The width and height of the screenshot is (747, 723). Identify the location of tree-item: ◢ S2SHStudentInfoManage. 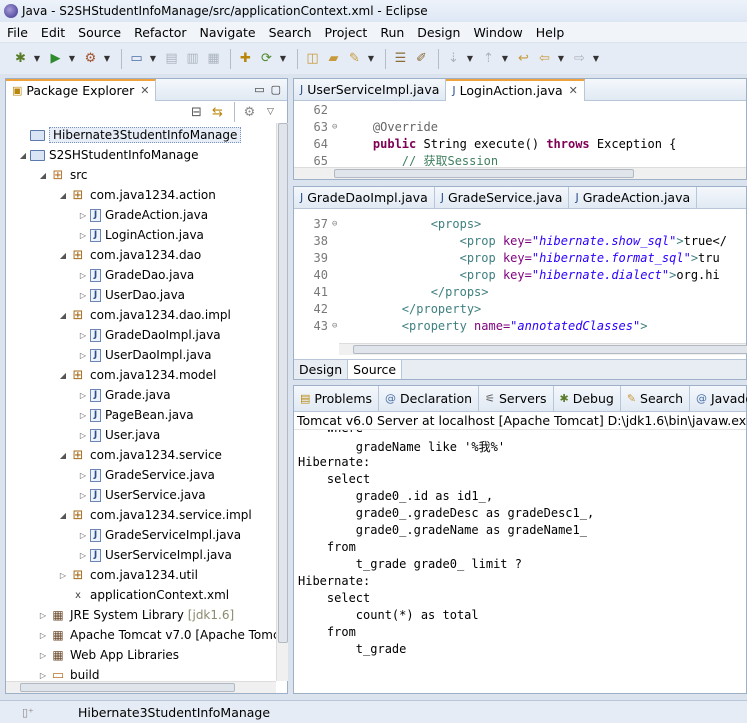
(108, 155).